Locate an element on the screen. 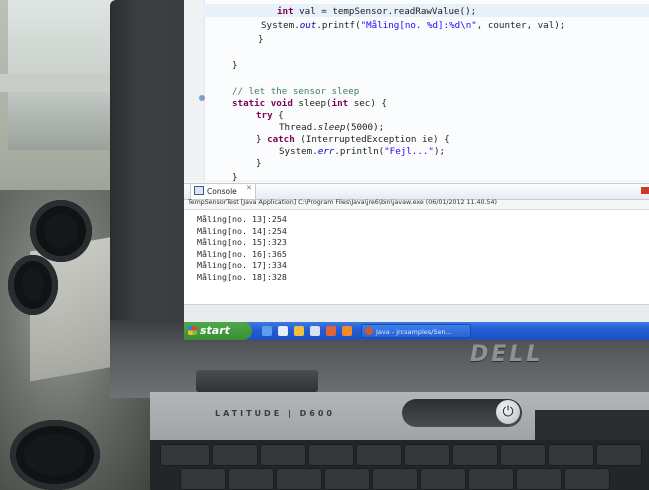  code-token: sec) { is located at coordinates (367, 103).